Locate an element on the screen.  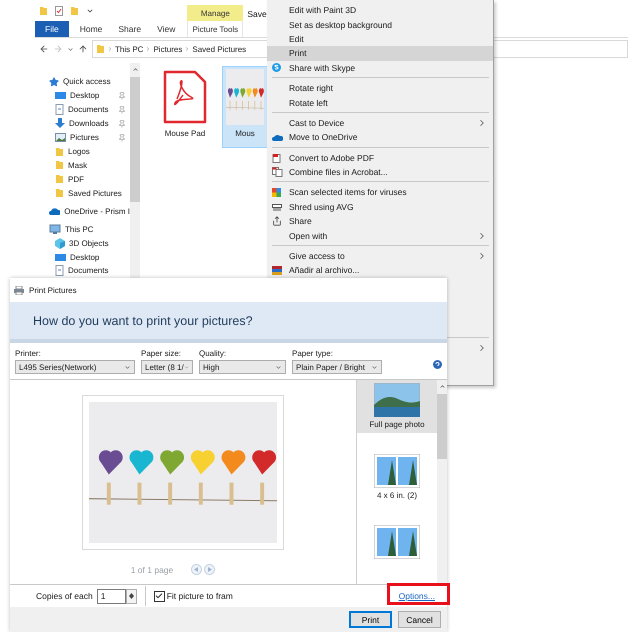
field-label: Printer: is located at coordinates (28, 353).